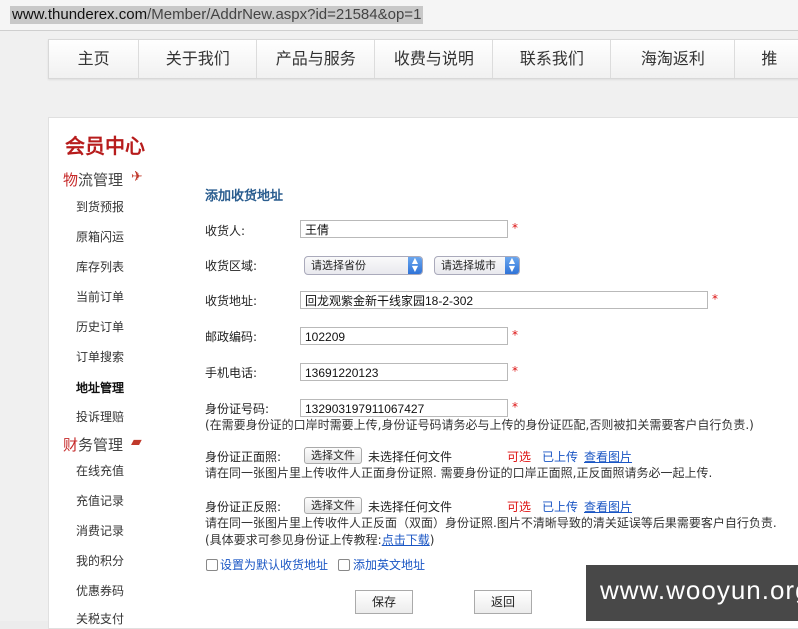  What do you see at coordinates (100, 206) in the screenshot?
I see `sidebar-item-arrival-forecast: 到货预报` at bounding box center [100, 206].